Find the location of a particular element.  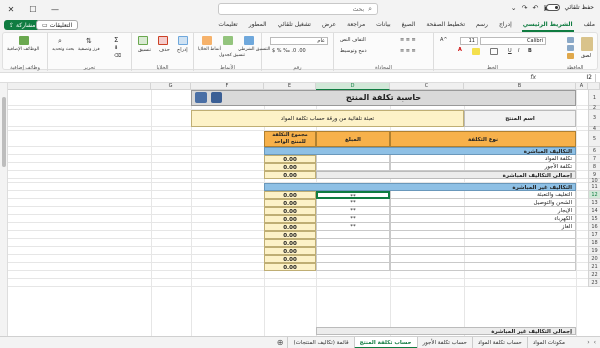

ribbon-tab: الشريط الرئيسي is located at coordinates (547, 25).